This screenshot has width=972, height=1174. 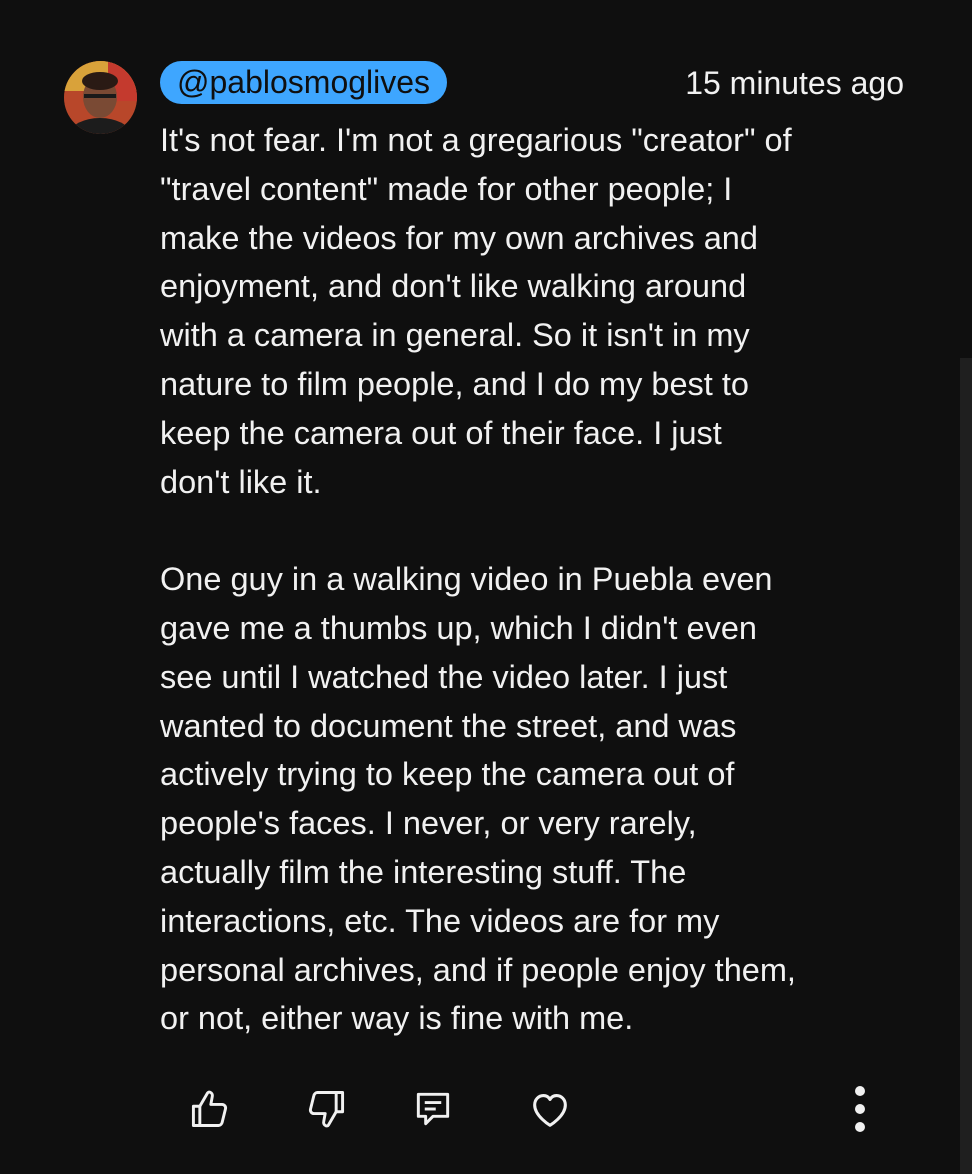 I want to click on avatar-image, so click(x=100, y=97).